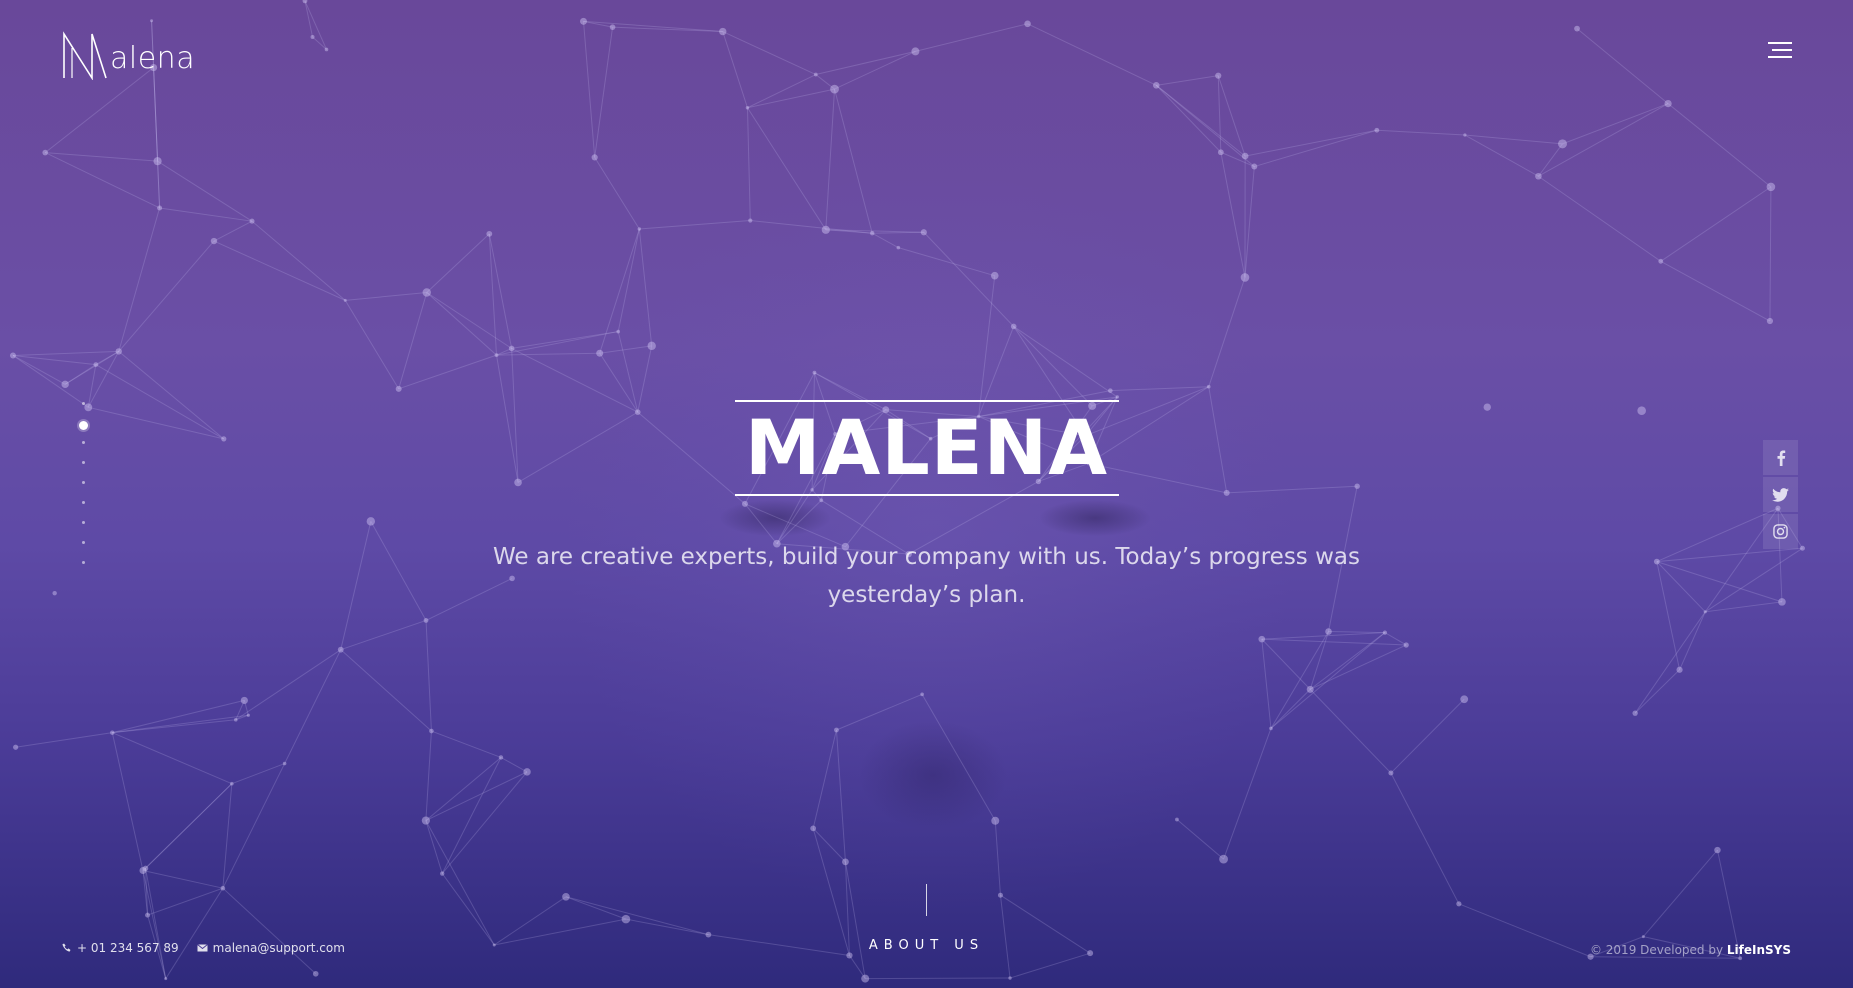 This screenshot has height=988, width=1853. I want to click on hero-title-wrap: MALENA, so click(926, 448).